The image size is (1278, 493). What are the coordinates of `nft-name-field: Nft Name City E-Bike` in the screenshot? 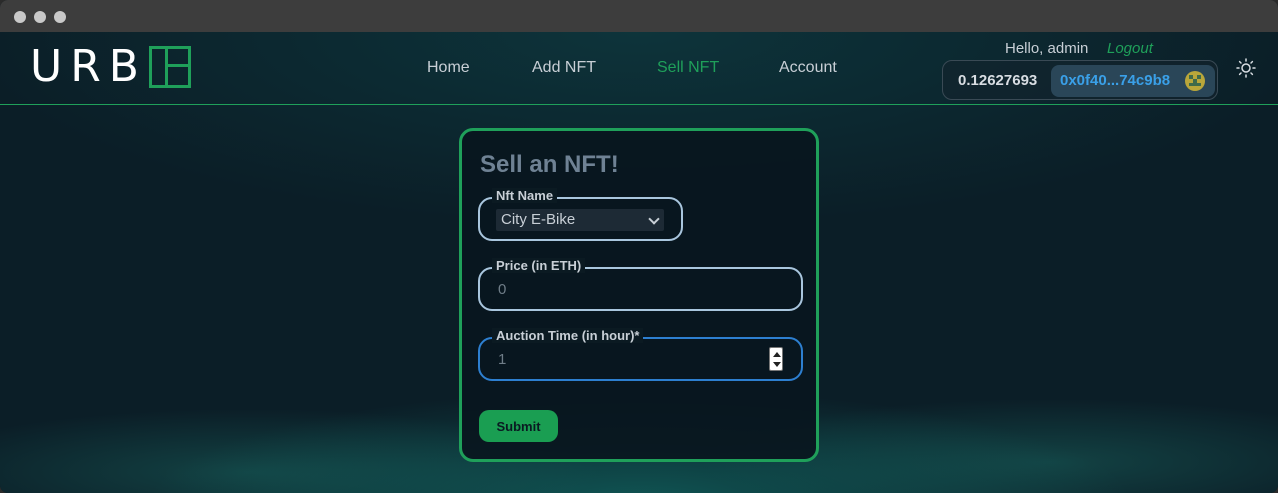 It's located at (580, 214).